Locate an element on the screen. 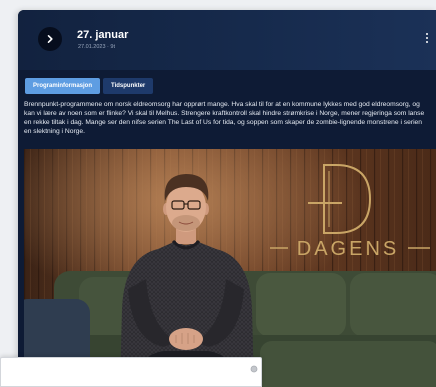 The image size is (436, 387). description-line: en slektning i Norge. is located at coordinates (54, 131).